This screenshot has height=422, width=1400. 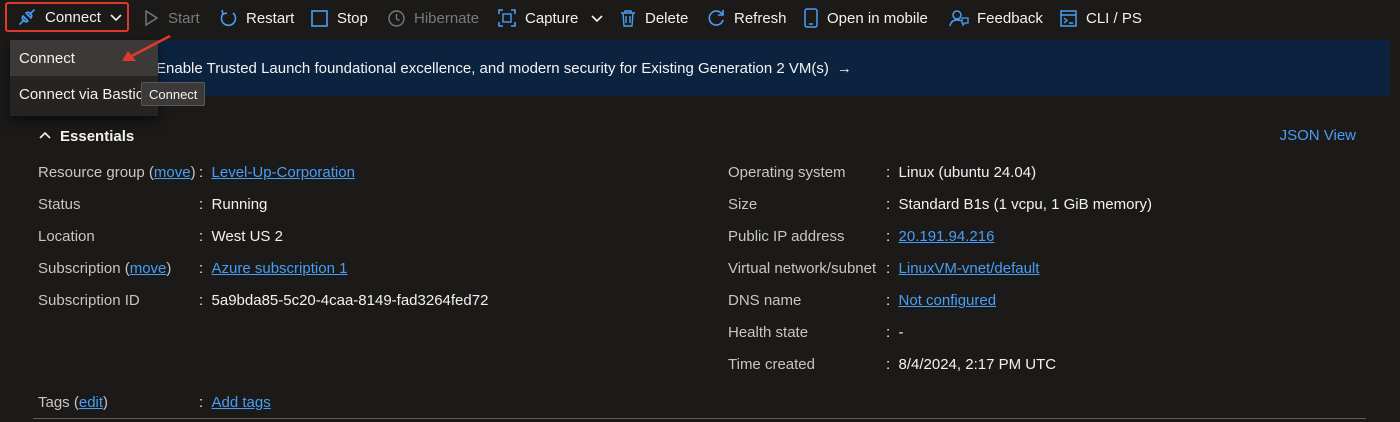 I want to click on os-label: Operating system, so click(x=787, y=172).